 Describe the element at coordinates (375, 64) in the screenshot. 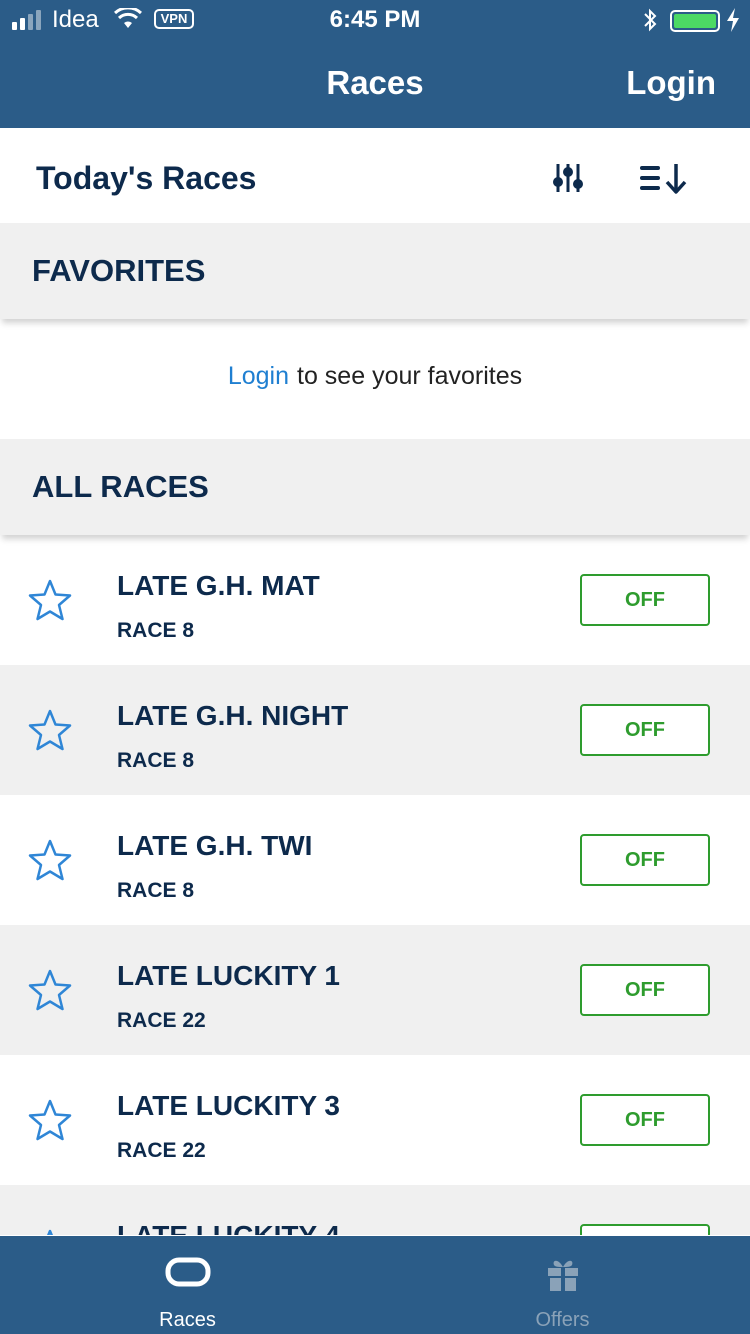

I see `top-bar: Idea VPN 6:45 PM Races Login` at that location.